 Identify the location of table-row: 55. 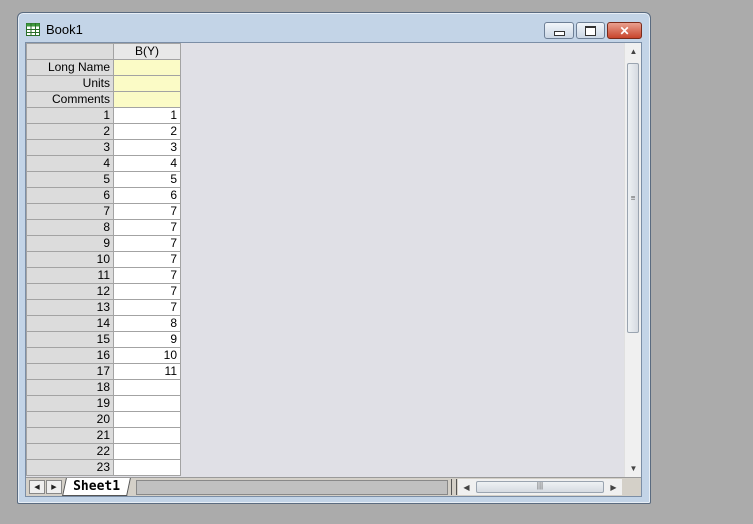
(103, 179).